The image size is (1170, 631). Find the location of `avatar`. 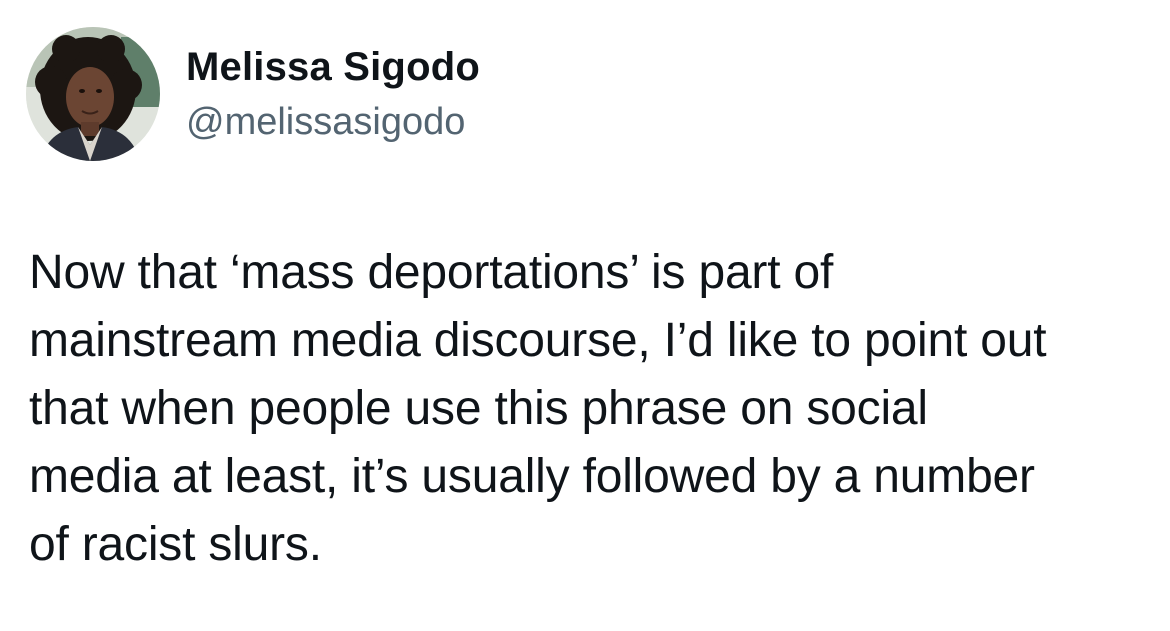

avatar is located at coordinates (93, 94).